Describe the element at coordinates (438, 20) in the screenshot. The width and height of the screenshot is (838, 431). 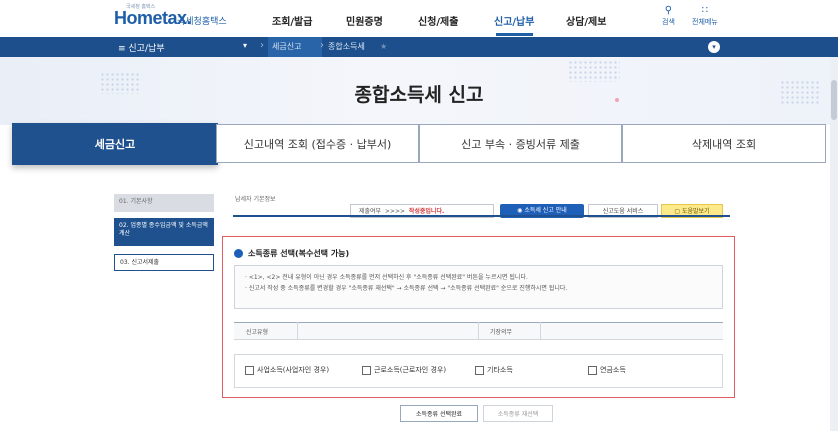
I see `gnb-item-application: 신청/제출` at that location.